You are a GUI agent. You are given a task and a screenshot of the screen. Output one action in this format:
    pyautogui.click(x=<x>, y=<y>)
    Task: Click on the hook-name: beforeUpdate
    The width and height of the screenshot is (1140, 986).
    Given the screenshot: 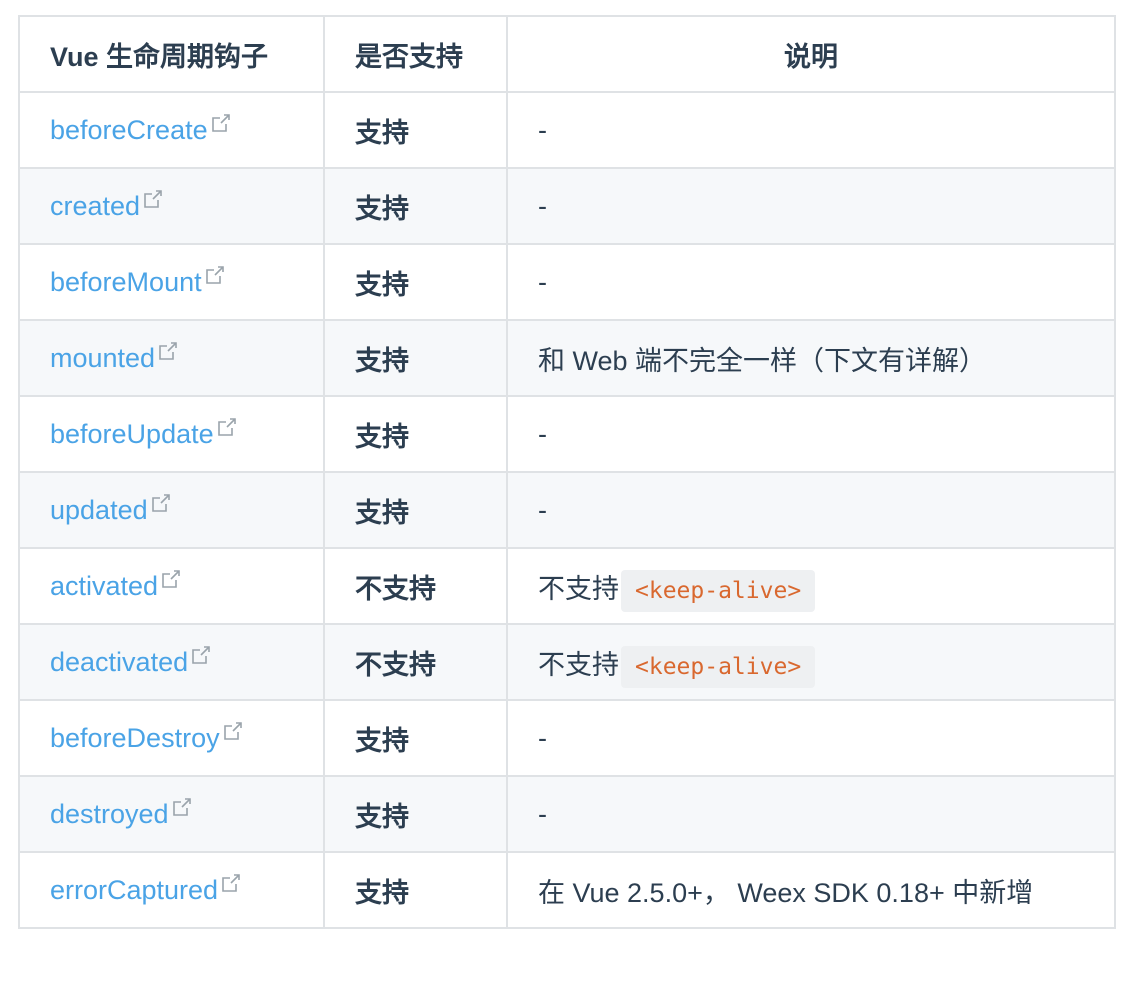 What is the action you would take?
    pyautogui.click(x=132, y=433)
    